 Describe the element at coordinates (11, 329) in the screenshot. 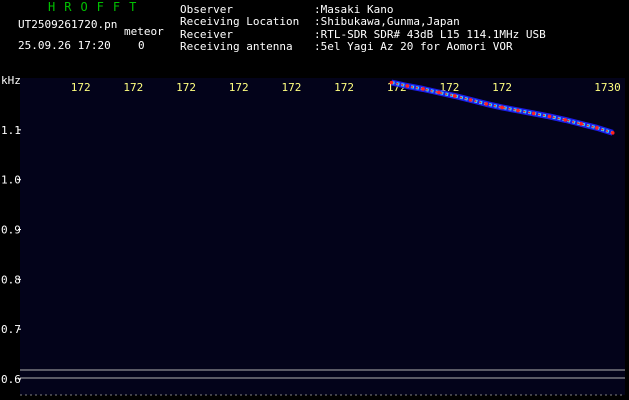

I see `y-tick-label: 0.7` at that location.